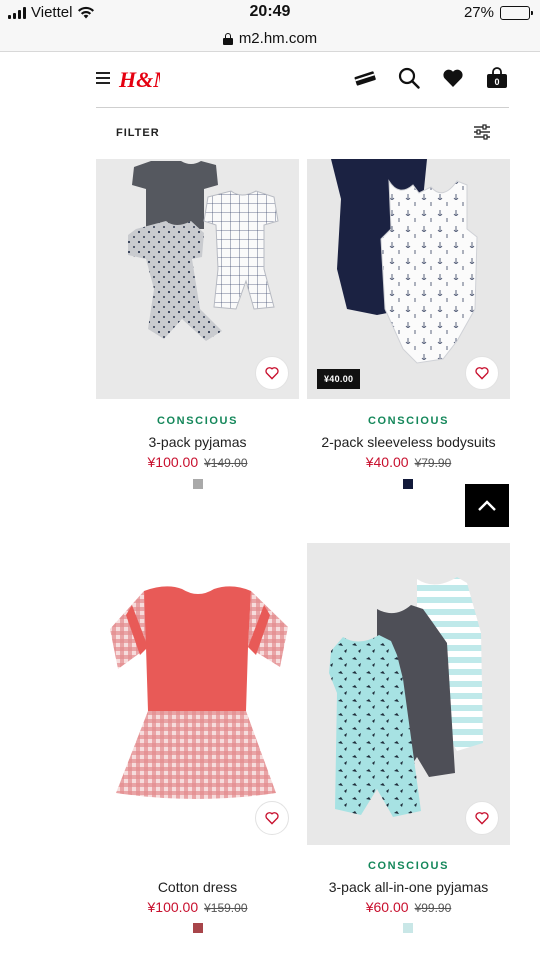 The height and width of the screenshot is (960, 540). I want to click on url-text: m2.hm.com, so click(278, 38).